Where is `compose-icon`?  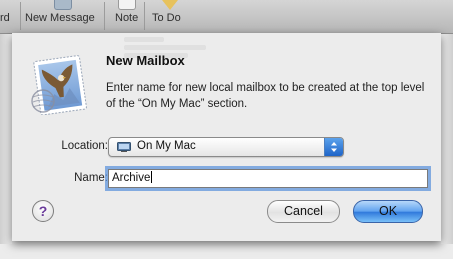
compose-icon is located at coordinates (63, 5).